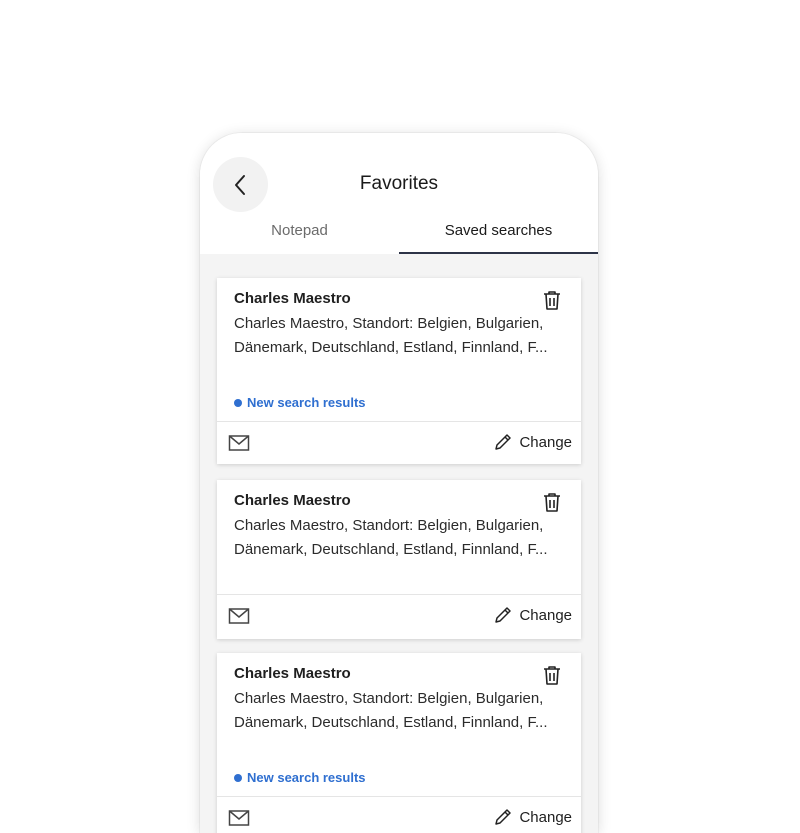 The width and height of the screenshot is (800, 833). I want to click on page-title: Favorites, so click(399, 183).